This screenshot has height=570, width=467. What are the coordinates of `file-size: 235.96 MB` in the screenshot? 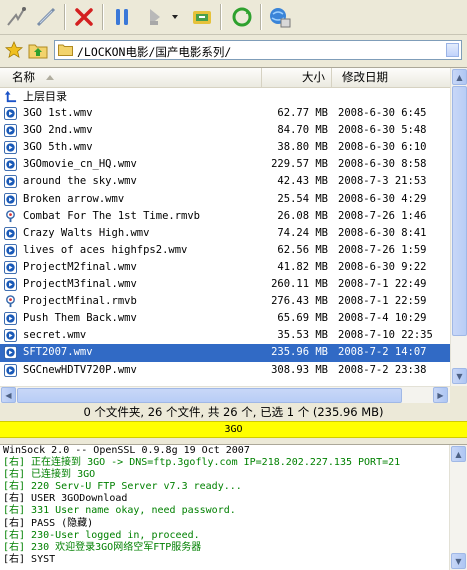 It's located at (299, 352).